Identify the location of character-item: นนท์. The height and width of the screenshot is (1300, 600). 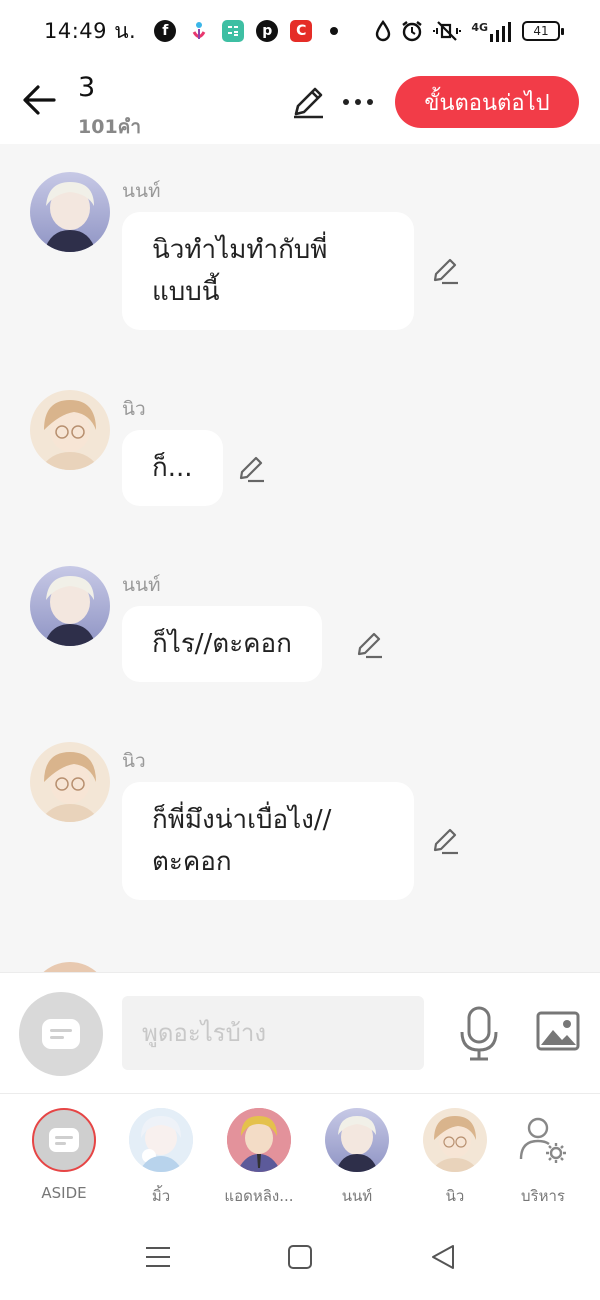
(357, 1158).